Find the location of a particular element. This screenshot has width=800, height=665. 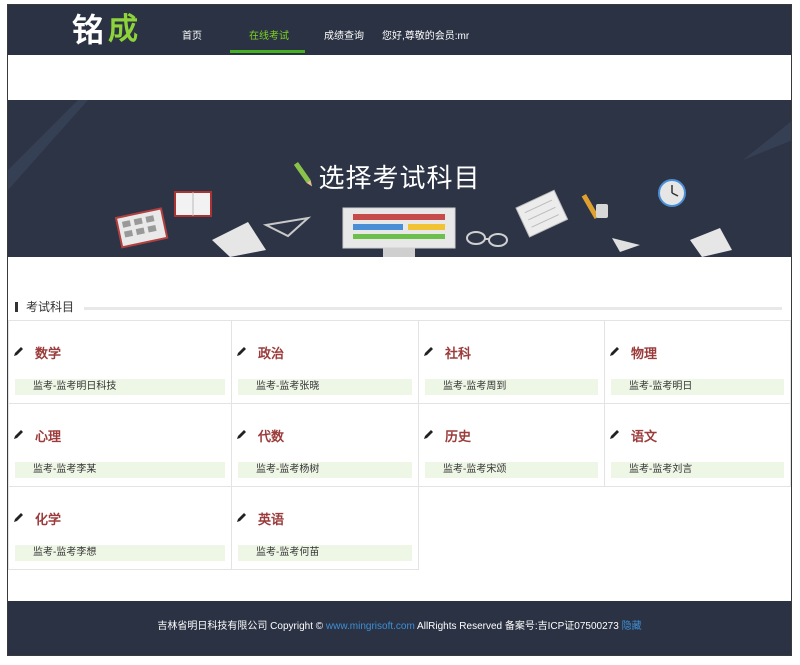

section-marker is located at coordinates (16, 307).